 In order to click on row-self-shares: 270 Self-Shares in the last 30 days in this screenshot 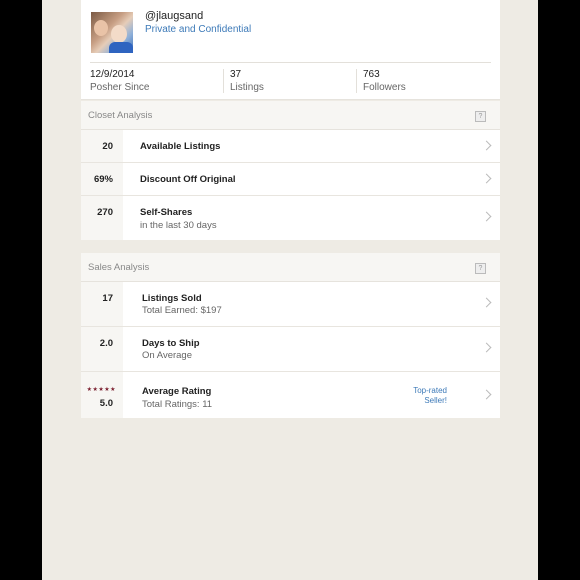, I will do `click(290, 218)`.